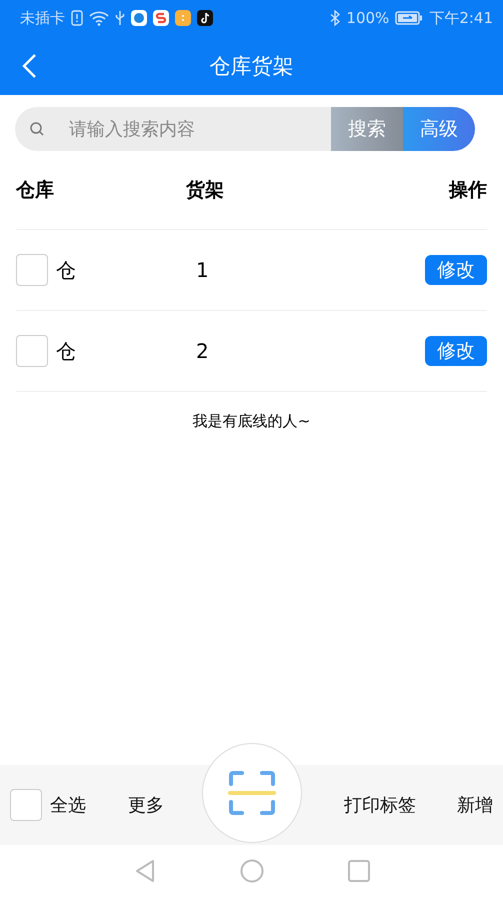  Describe the element at coordinates (409, 18) in the screenshot. I see `battery-charging-icon` at that location.